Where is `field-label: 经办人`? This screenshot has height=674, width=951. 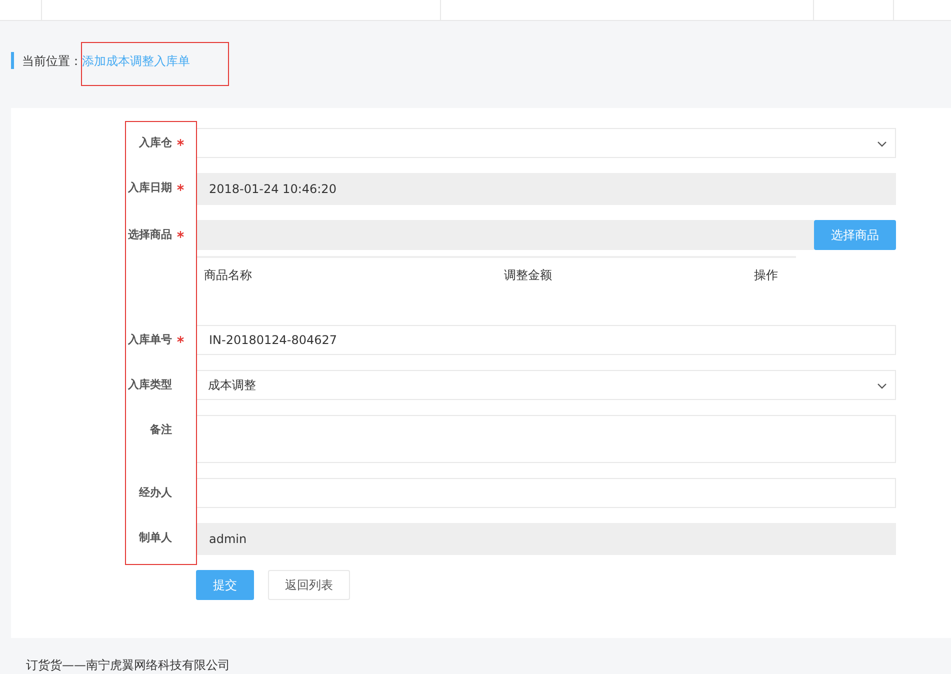 field-label: 经办人 is located at coordinates (155, 493).